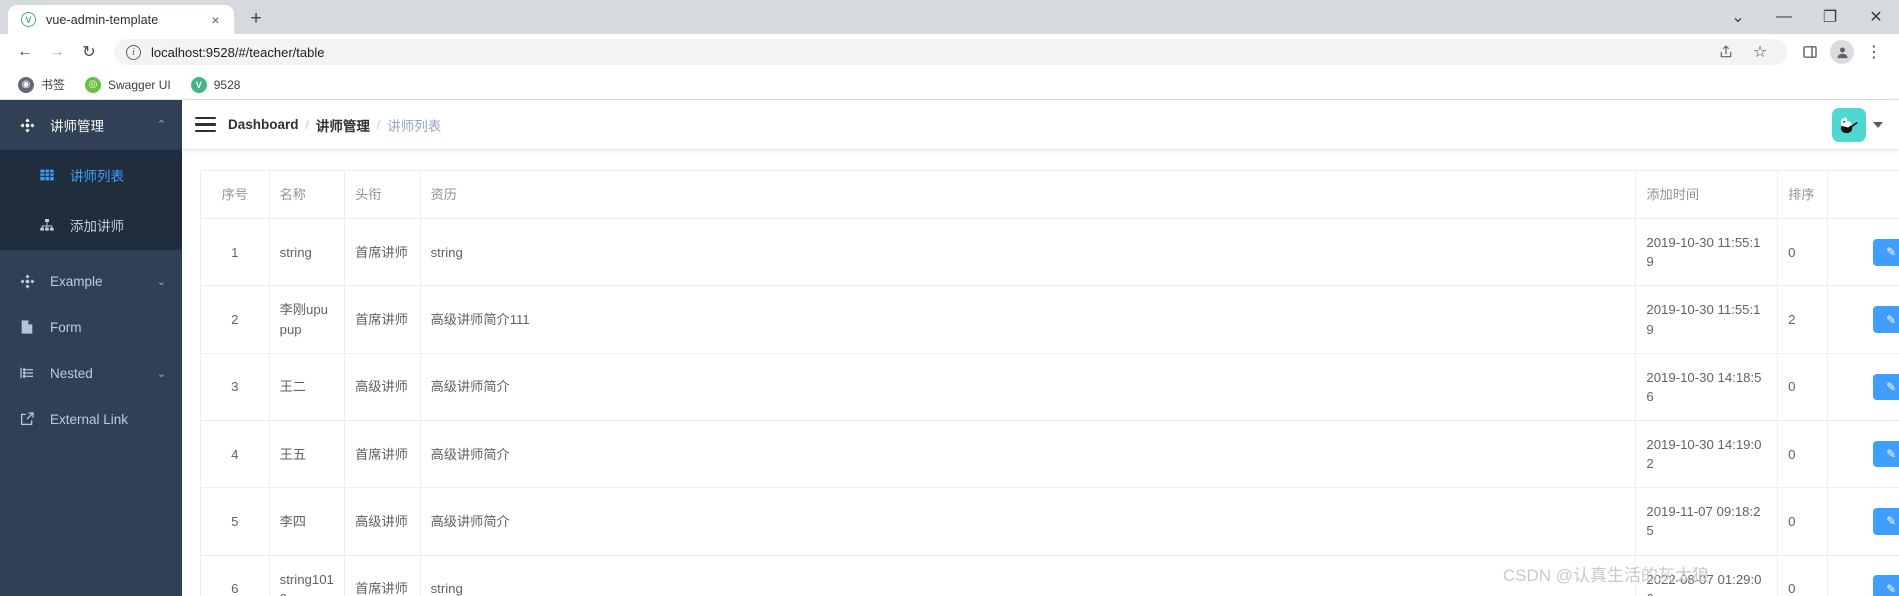  I want to click on reload-icon: ↻, so click(89, 52).